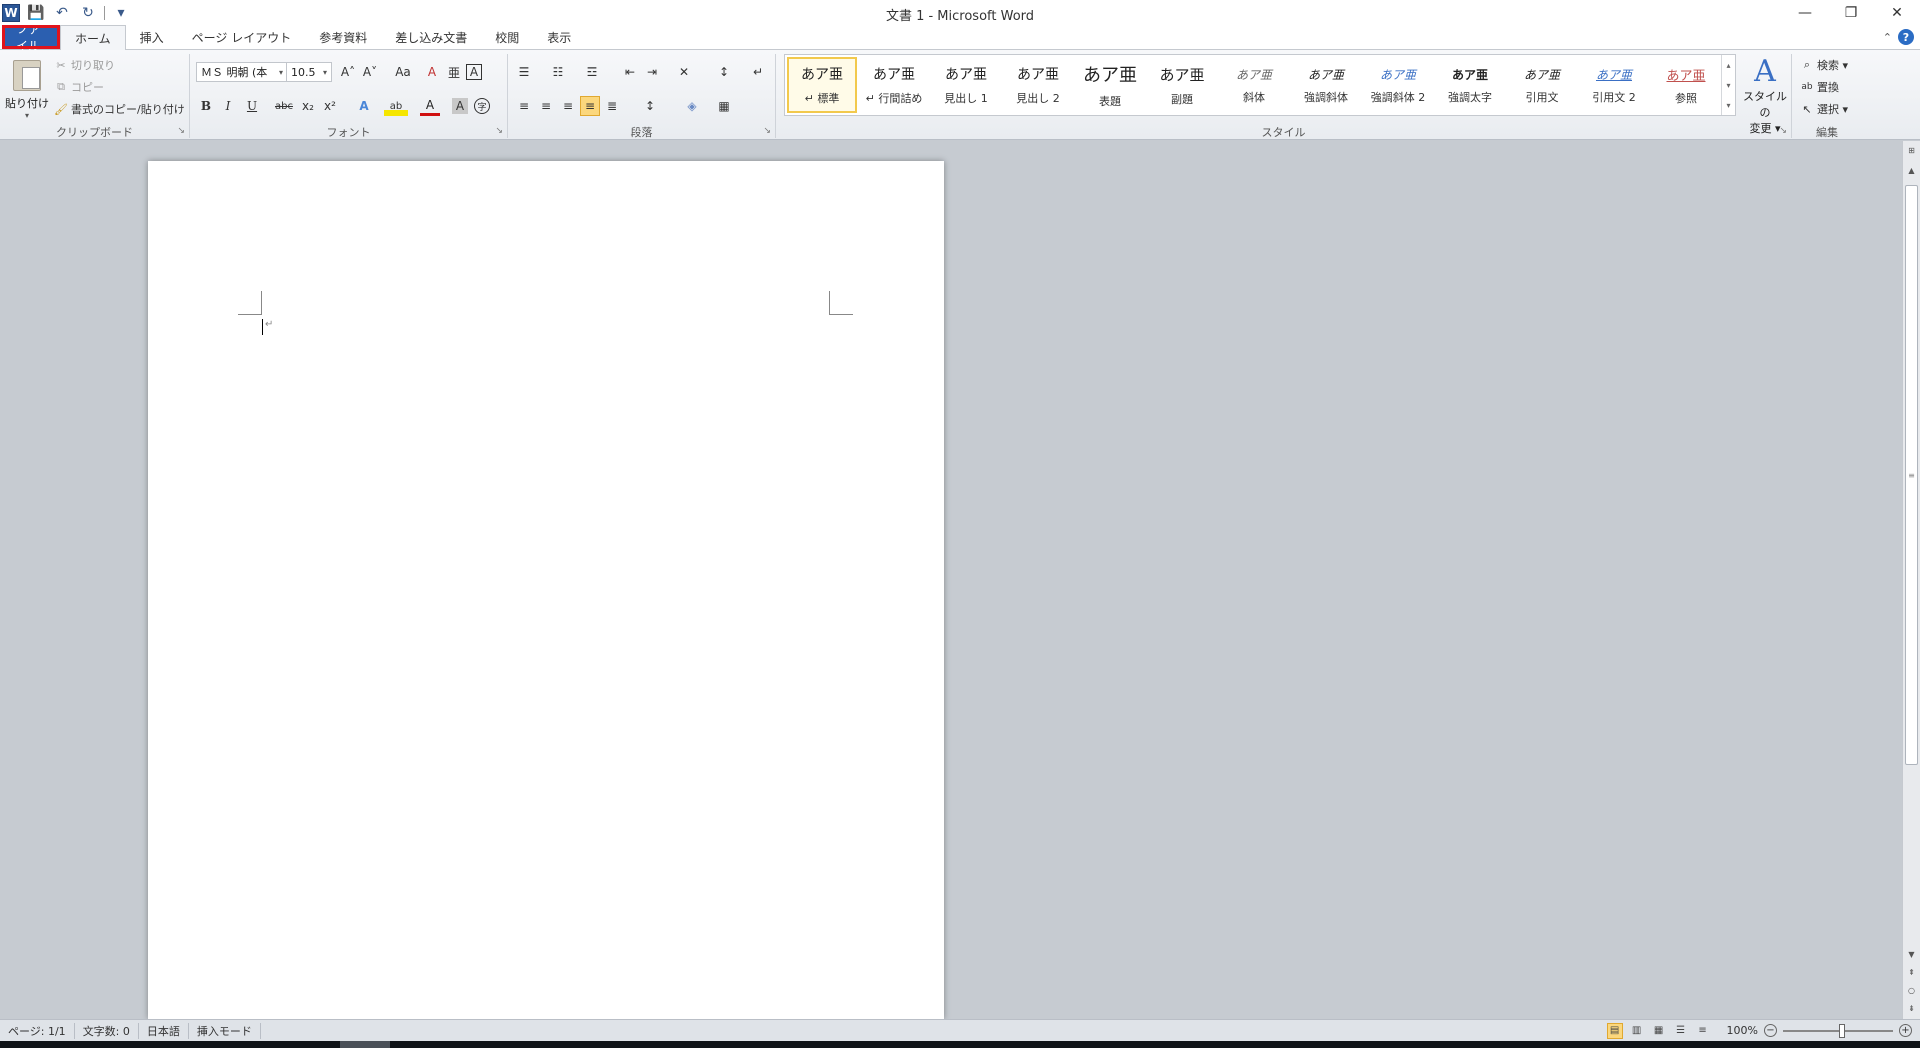 This screenshot has width=1920, height=1048. What do you see at coordinates (252, 106) in the screenshot?
I see `underline-icon: U` at bounding box center [252, 106].